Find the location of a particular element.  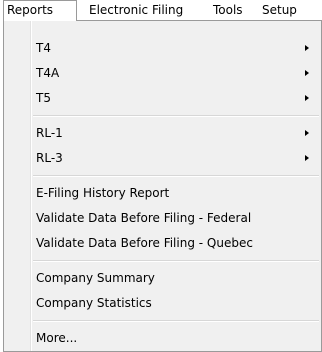

menu-electronic-filing: Electronic Filing is located at coordinates (136, 10).